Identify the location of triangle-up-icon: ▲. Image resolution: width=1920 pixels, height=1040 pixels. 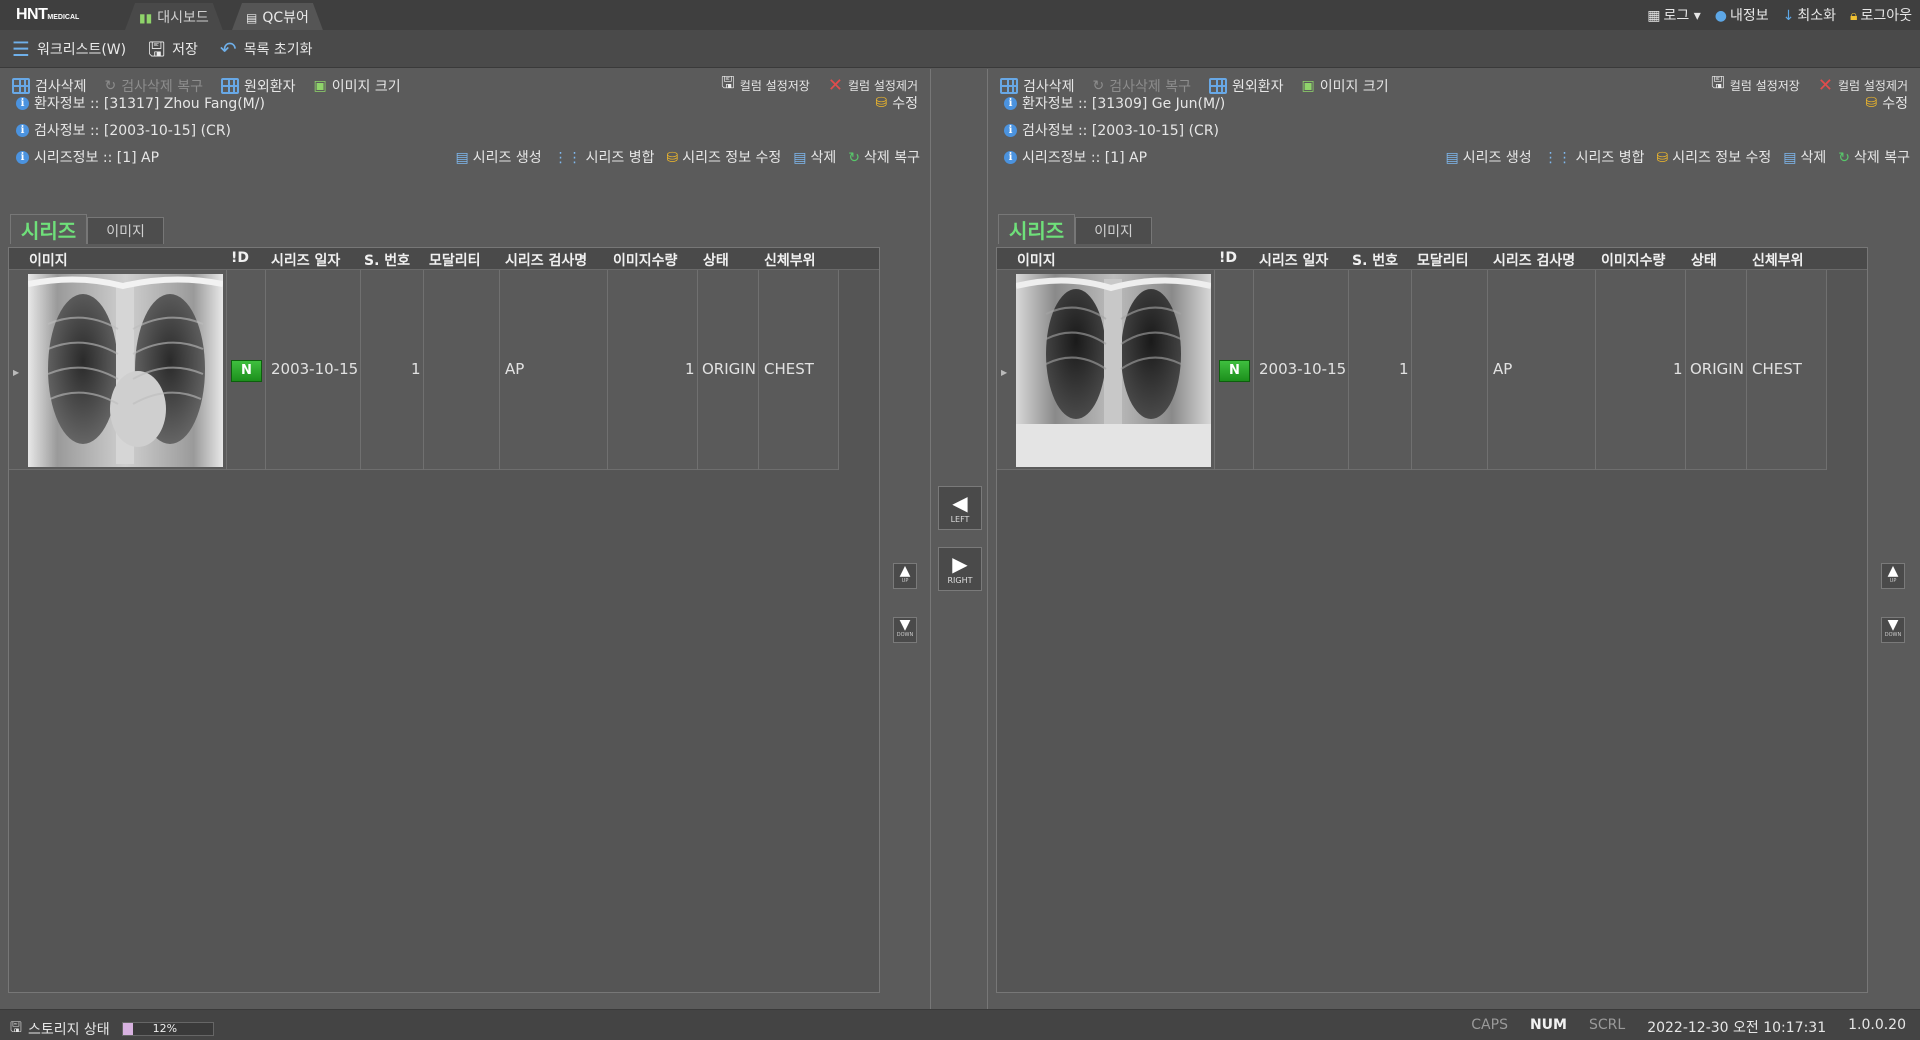
(905, 571).